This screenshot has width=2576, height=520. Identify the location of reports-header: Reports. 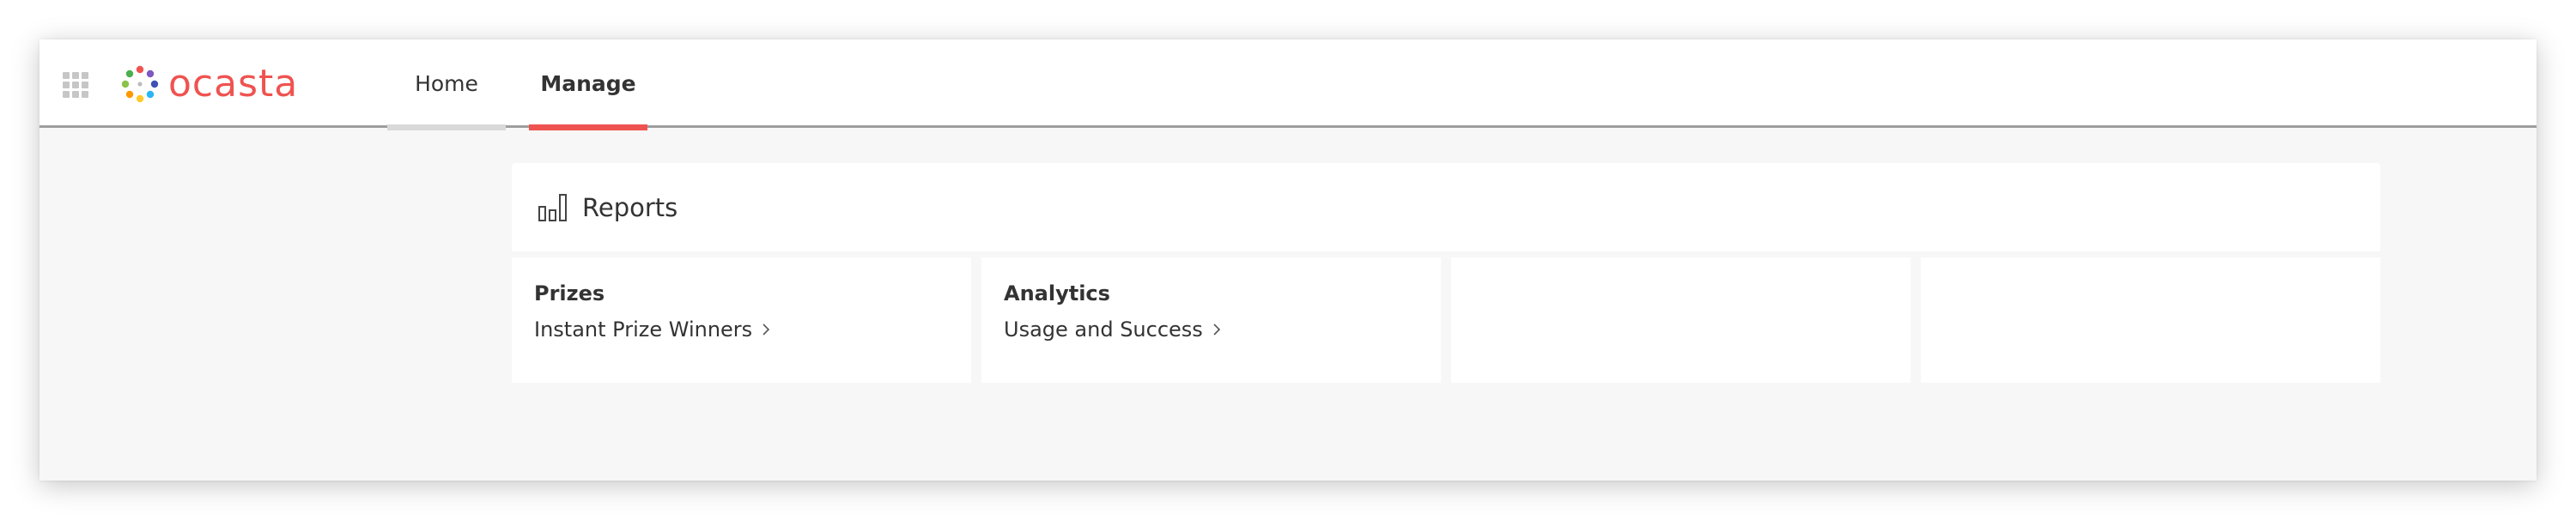
(1446, 207).